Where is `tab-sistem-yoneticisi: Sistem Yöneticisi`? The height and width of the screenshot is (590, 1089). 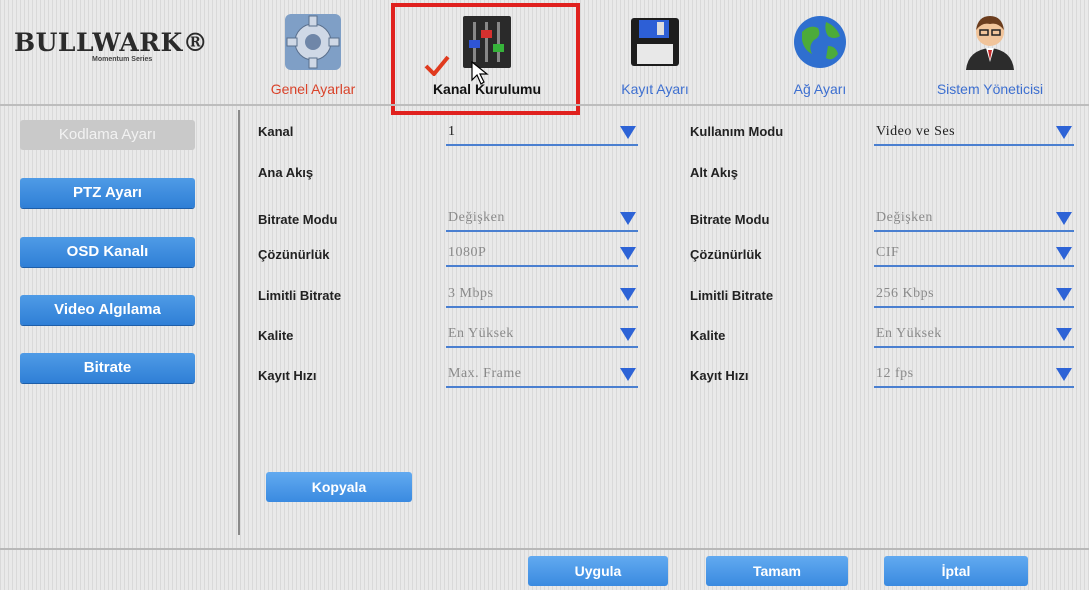 tab-sistem-yoneticisi: Sistem Yöneticisi is located at coordinates (990, 56).